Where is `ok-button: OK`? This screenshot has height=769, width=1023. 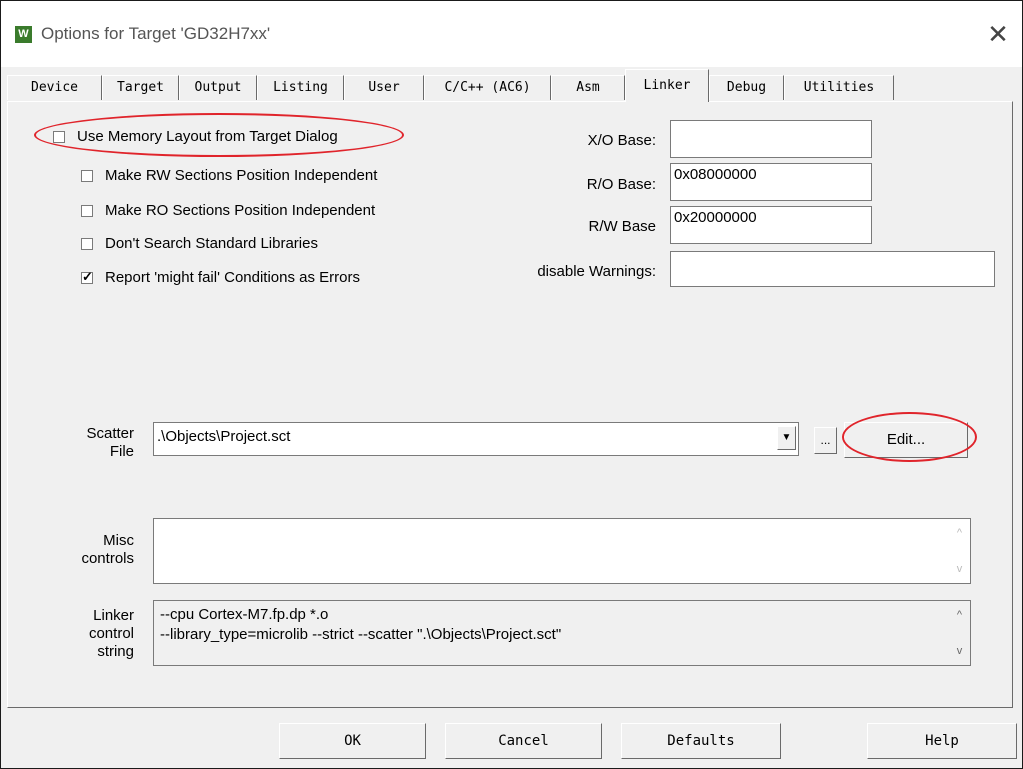
ok-button: OK is located at coordinates (352, 741).